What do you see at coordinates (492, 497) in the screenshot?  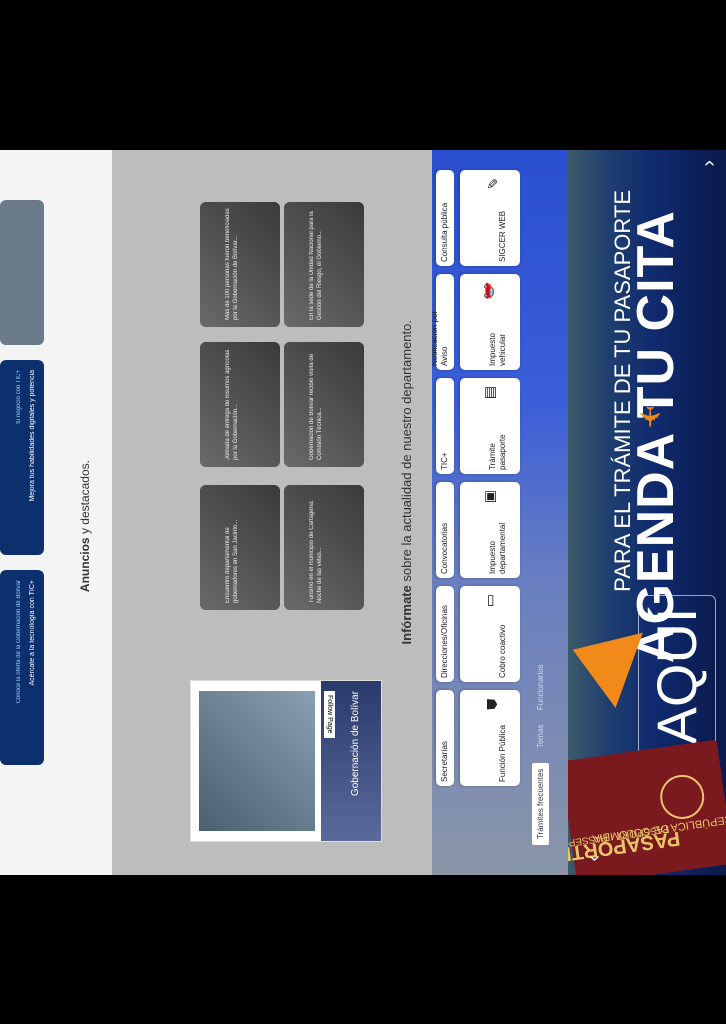 I see `receipt-icon: ▣` at bounding box center [492, 497].